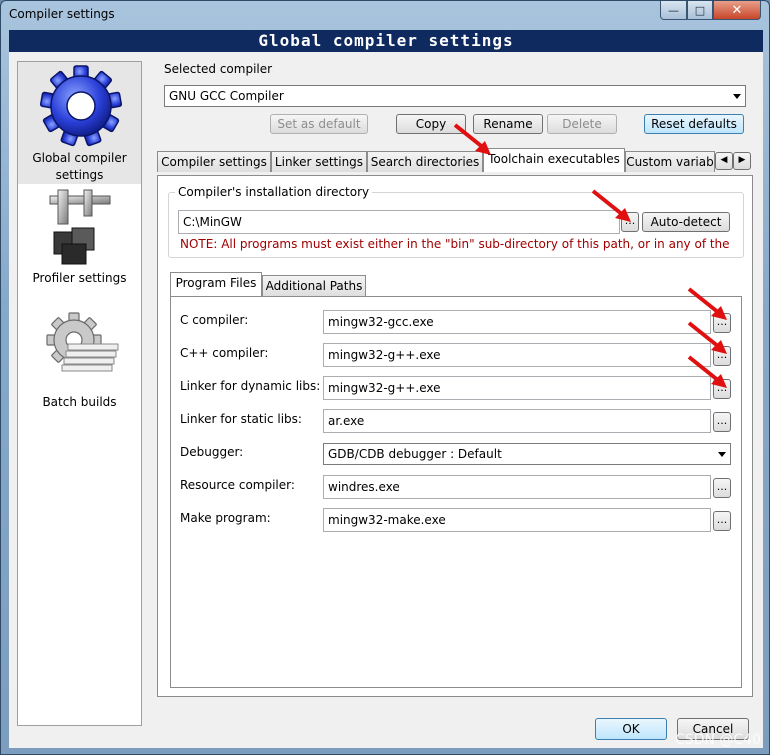 The height and width of the screenshot is (755, 770). What do you see at coordinates (517, 355) in the screenshot?
I see `cpp-compiler-input: mingw32-g++.exe` at bounding box center [517, 355].